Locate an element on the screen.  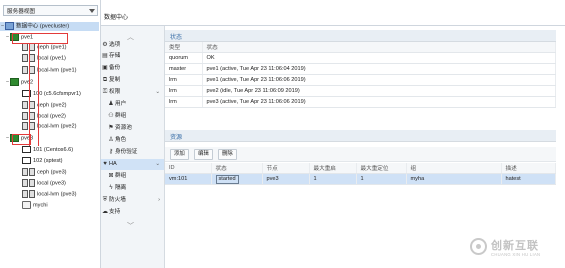
nav-item-label: 备份 is located at coordinates (115, 68).